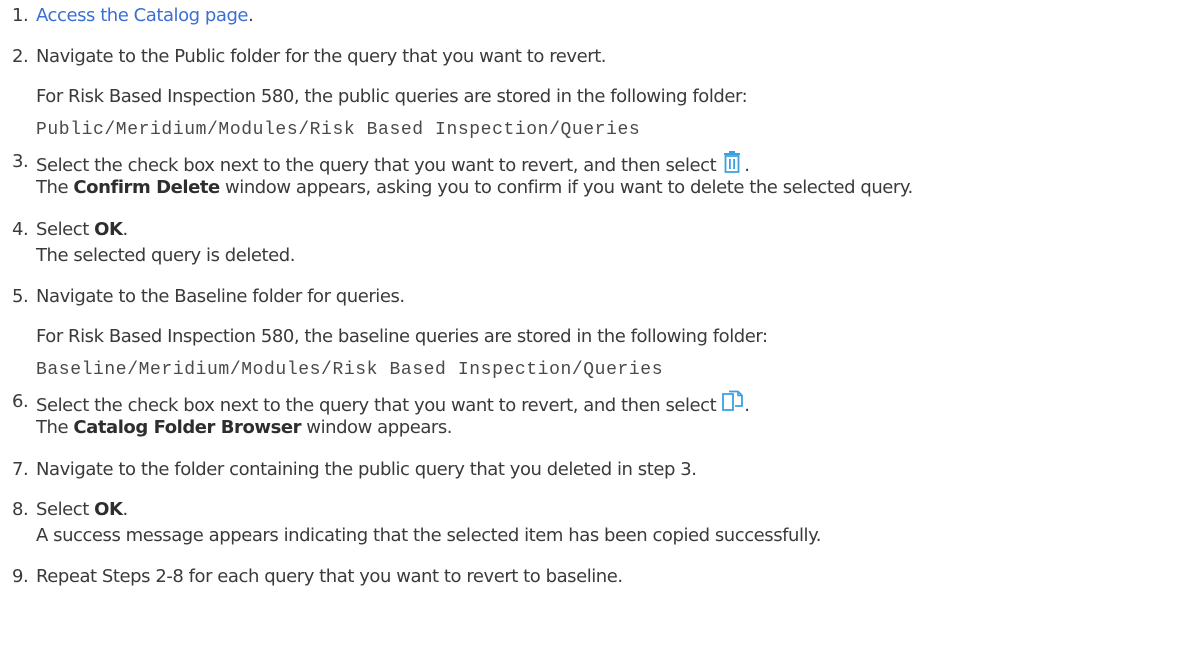 The image size is (1179, 671). I want to click on copy-icon, so click(732, 405).